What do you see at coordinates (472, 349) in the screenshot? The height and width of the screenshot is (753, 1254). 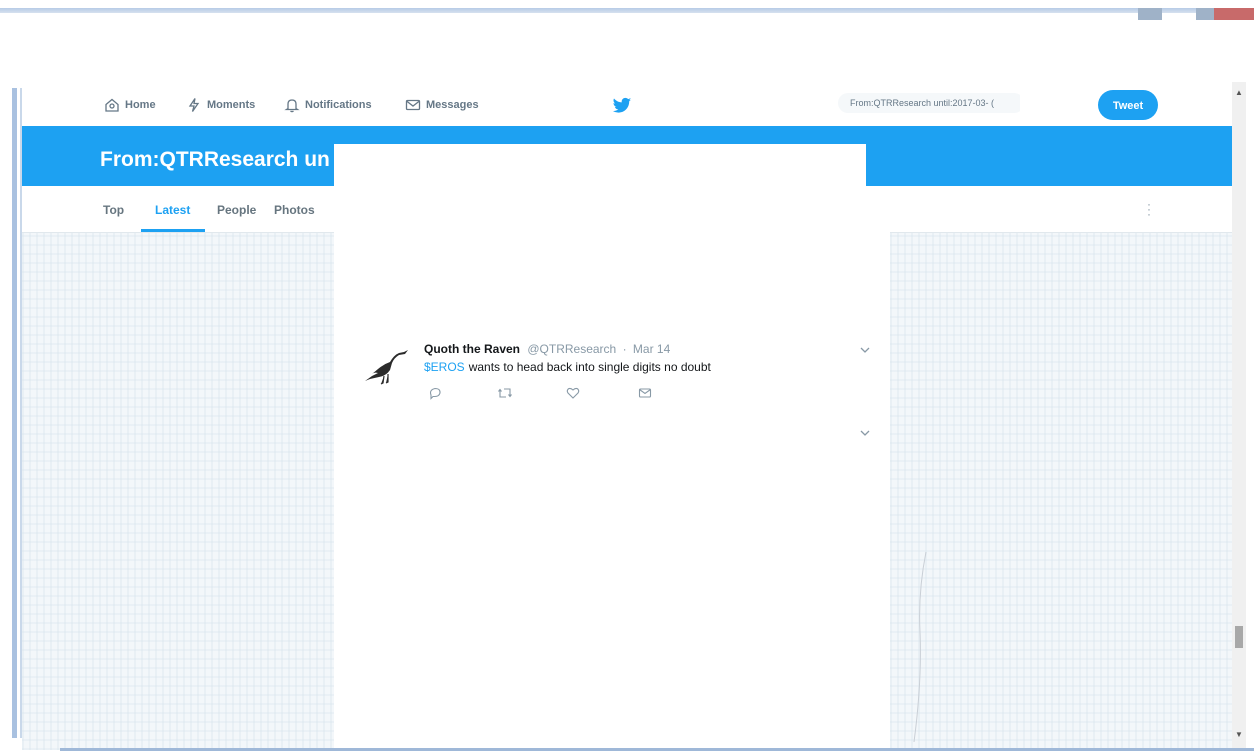 I see `tweet-author: Quoth the Raven` at bounding box center [472, 349].